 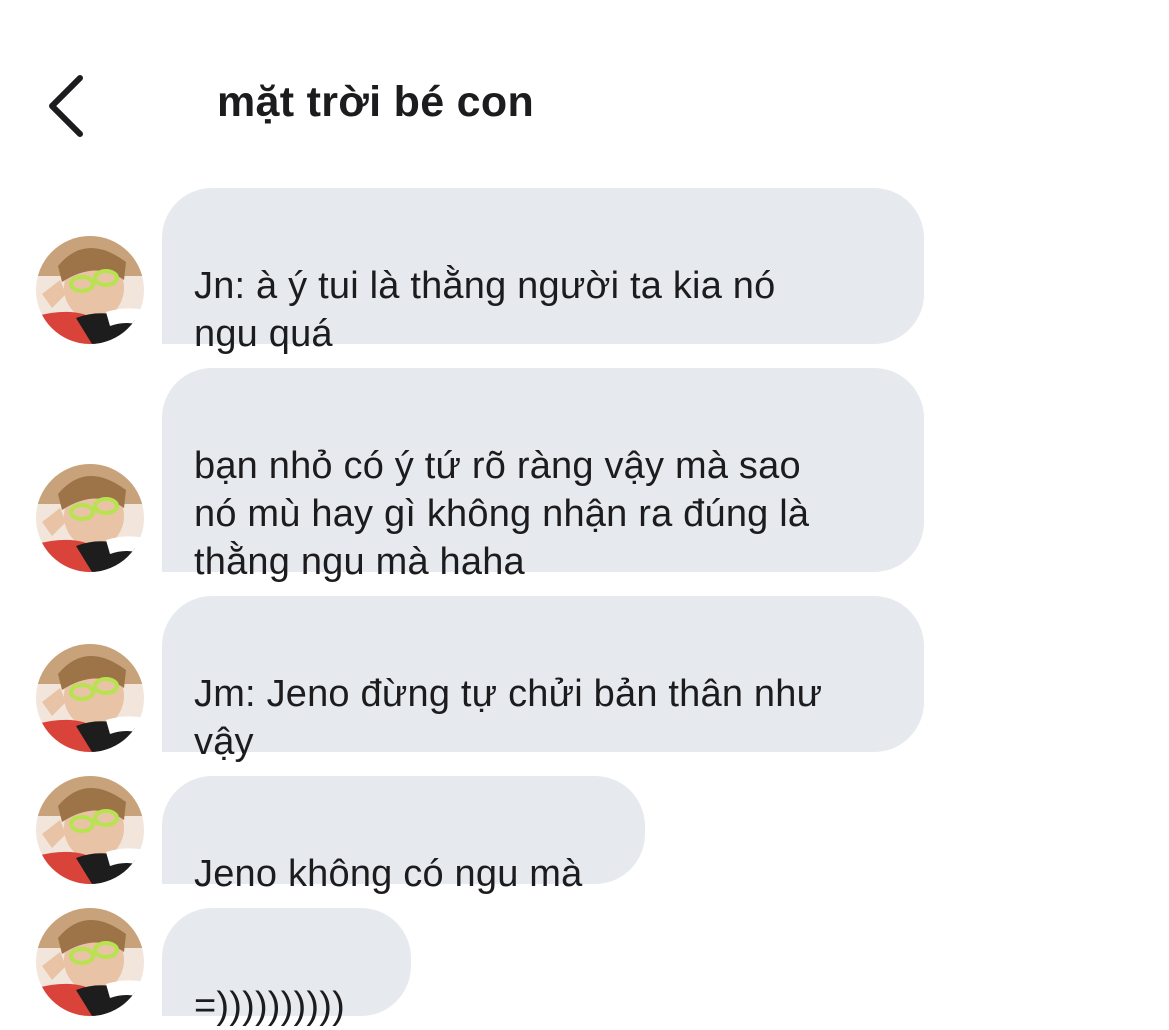 I want to click on message-text: Jeno không có ngu mà, so click(x=388, y=874).